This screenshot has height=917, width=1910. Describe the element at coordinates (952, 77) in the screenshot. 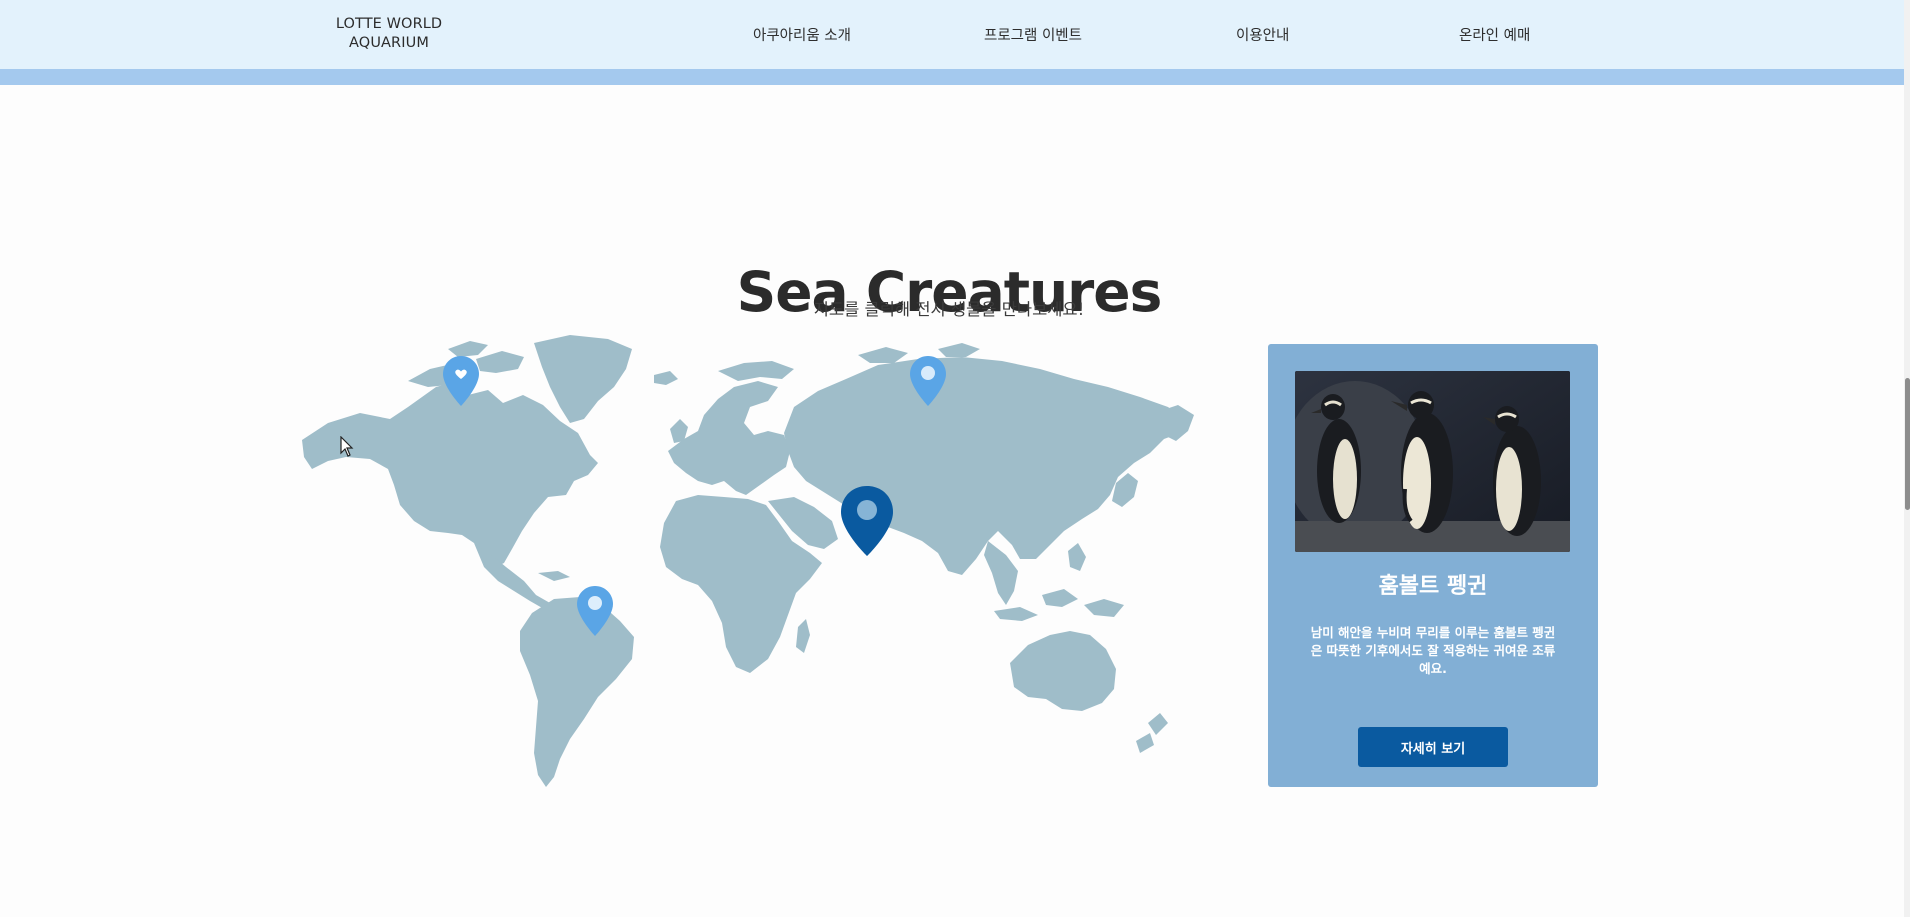

I see `header-stripe` at that location.